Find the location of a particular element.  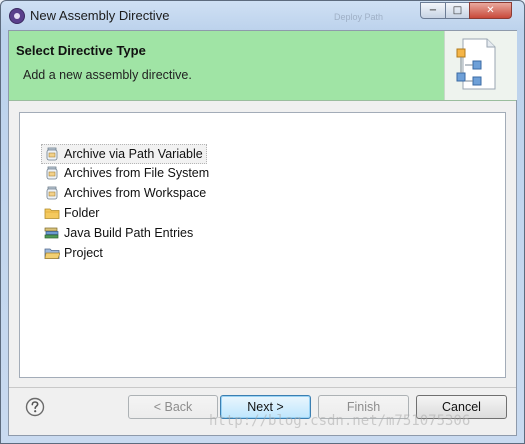

tree-item-folder: Folder is located at coordinates (72, 213).